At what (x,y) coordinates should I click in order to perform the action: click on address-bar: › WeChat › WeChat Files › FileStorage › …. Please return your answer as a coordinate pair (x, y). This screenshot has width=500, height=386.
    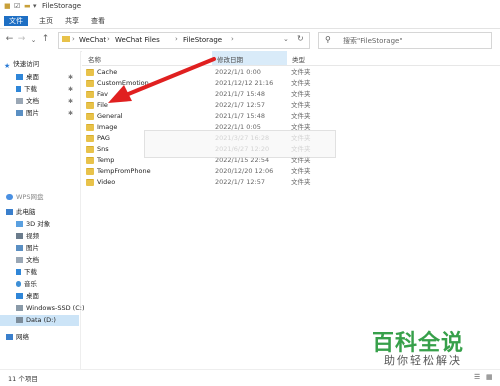
    Looking at the image, I should click on (184, 40).